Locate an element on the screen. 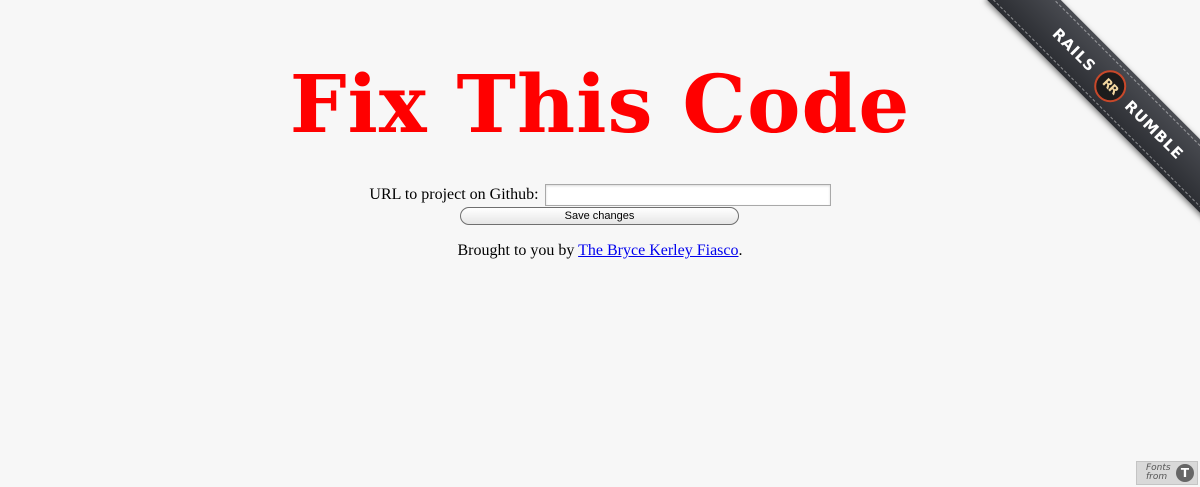  banner-left-text: RAILS is located at coordinates (1074, 50).